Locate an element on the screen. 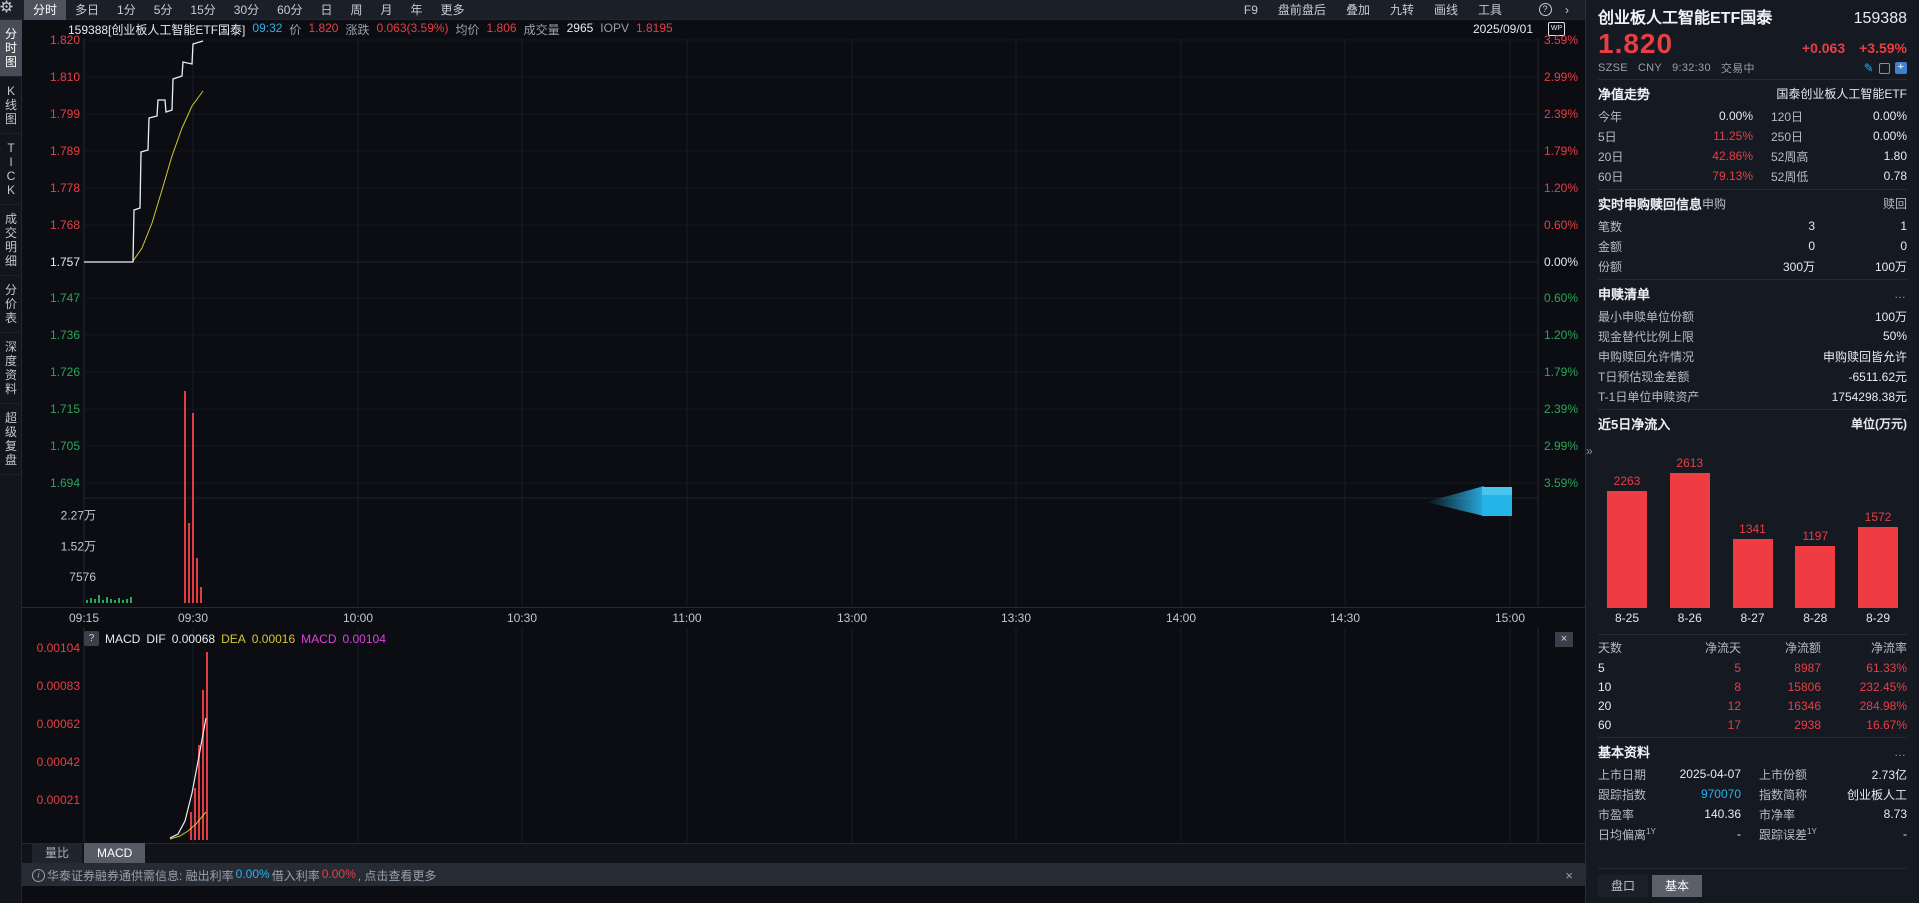 The image size is (1919, 903). realtime-row: 金额 0 0 is located at coordinates (1752, 246).